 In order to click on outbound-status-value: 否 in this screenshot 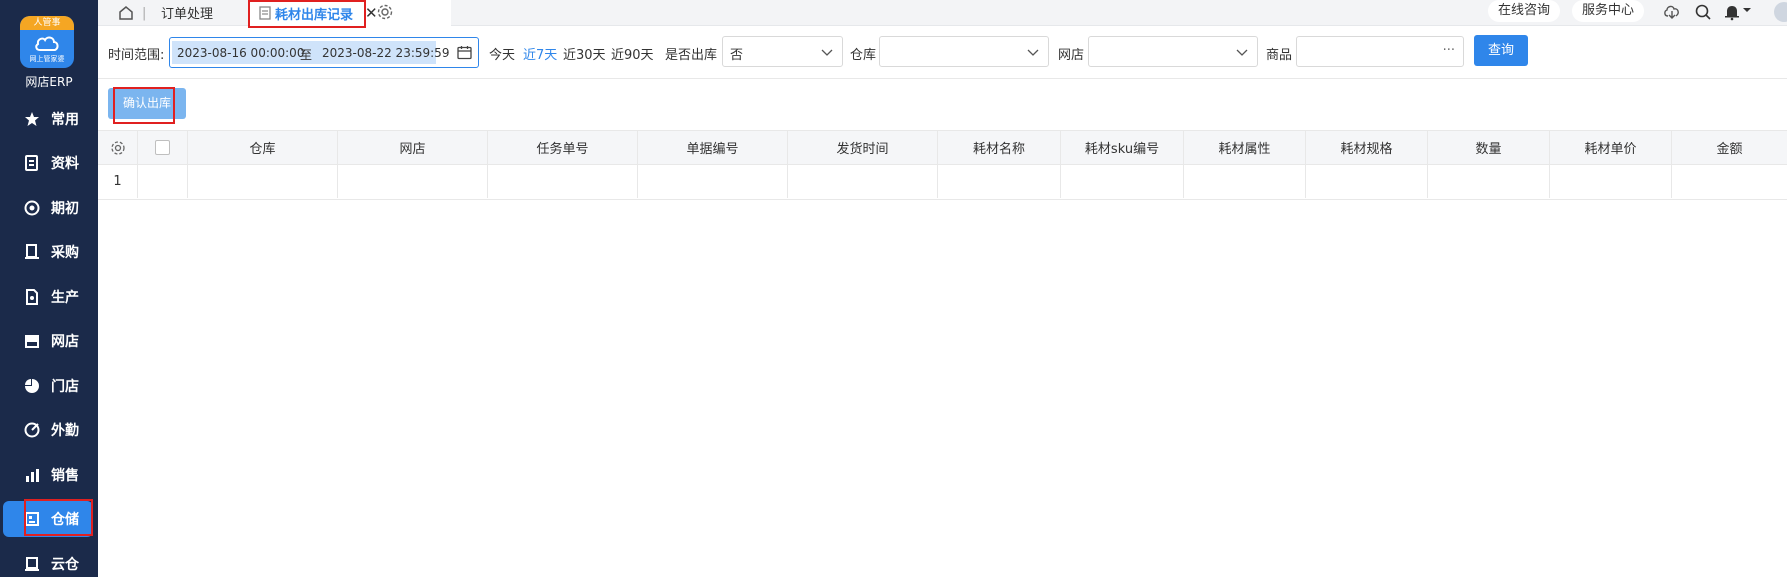, I will do `click(737, 55)`.